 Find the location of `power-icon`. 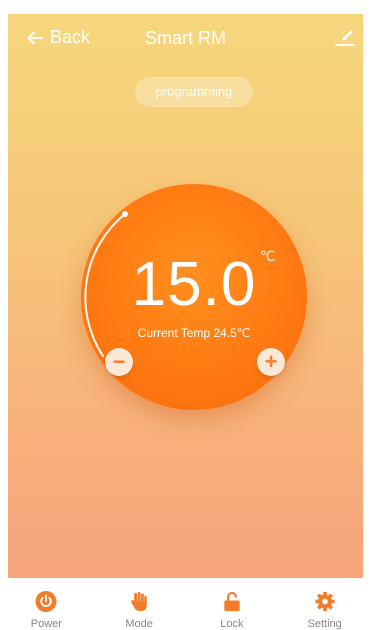

power-icon is located at coordinates (46, 601).